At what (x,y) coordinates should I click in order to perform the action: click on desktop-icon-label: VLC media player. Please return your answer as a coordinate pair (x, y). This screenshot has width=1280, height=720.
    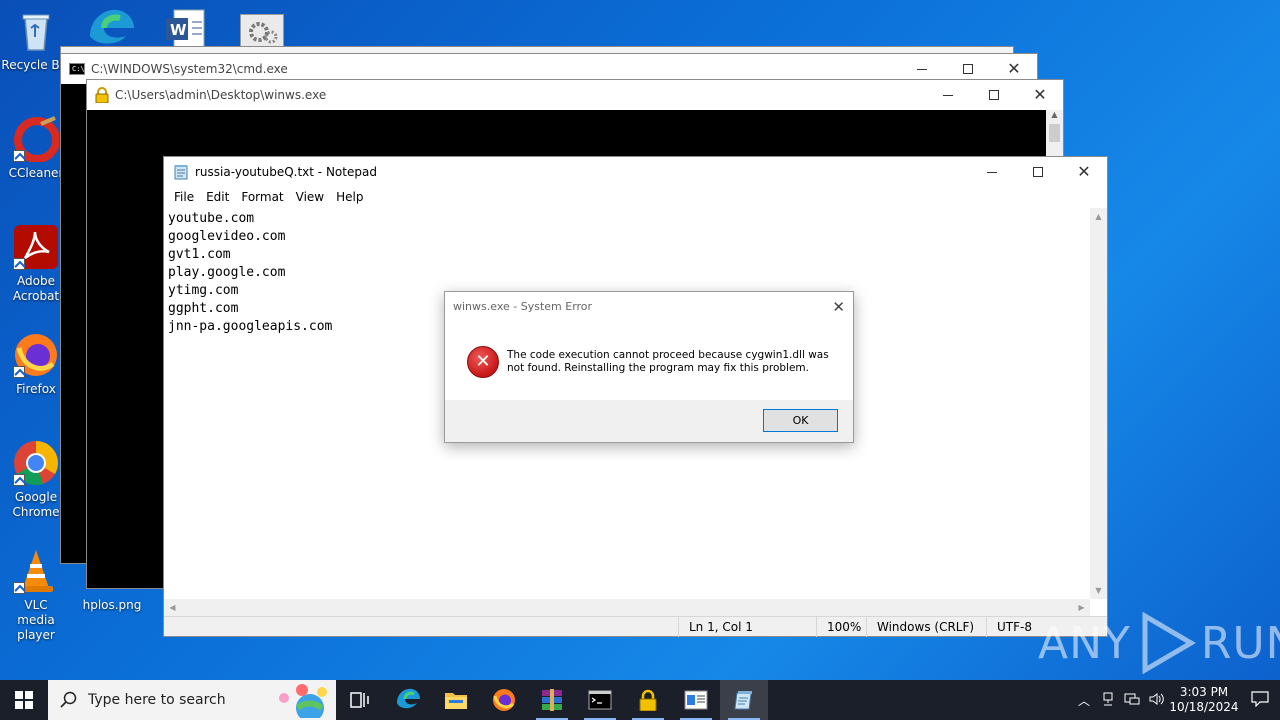
    Looking at the image, I should click on (36, 620).